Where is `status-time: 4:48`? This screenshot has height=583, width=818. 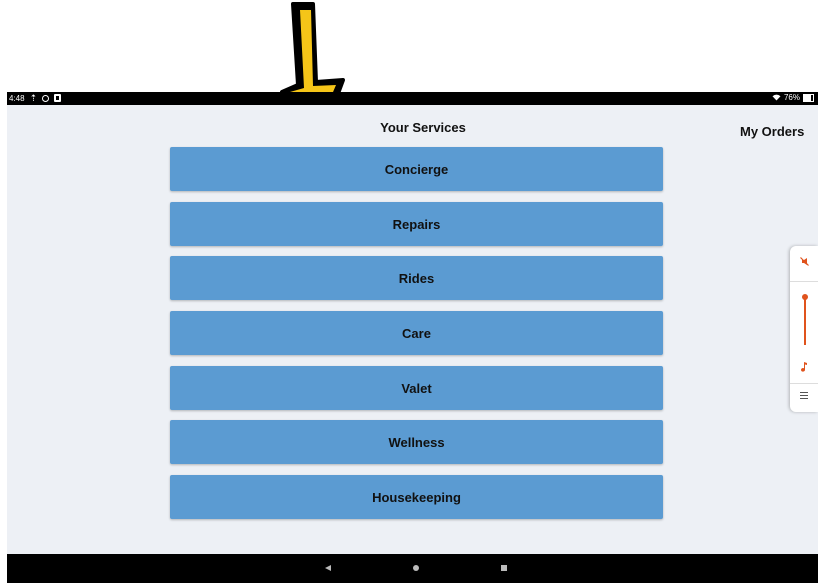 status-time: 4:48 is located at coordinates (17, 98).